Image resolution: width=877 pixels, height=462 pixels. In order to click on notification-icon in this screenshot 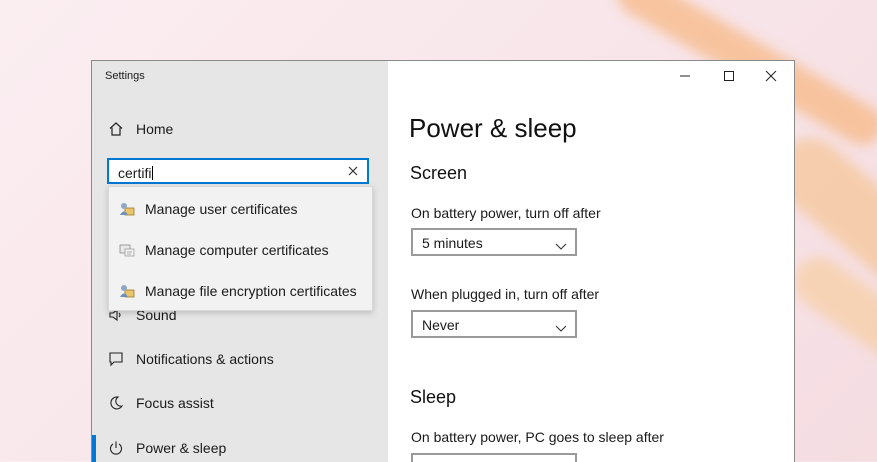, I will do `click(116, 359)`.